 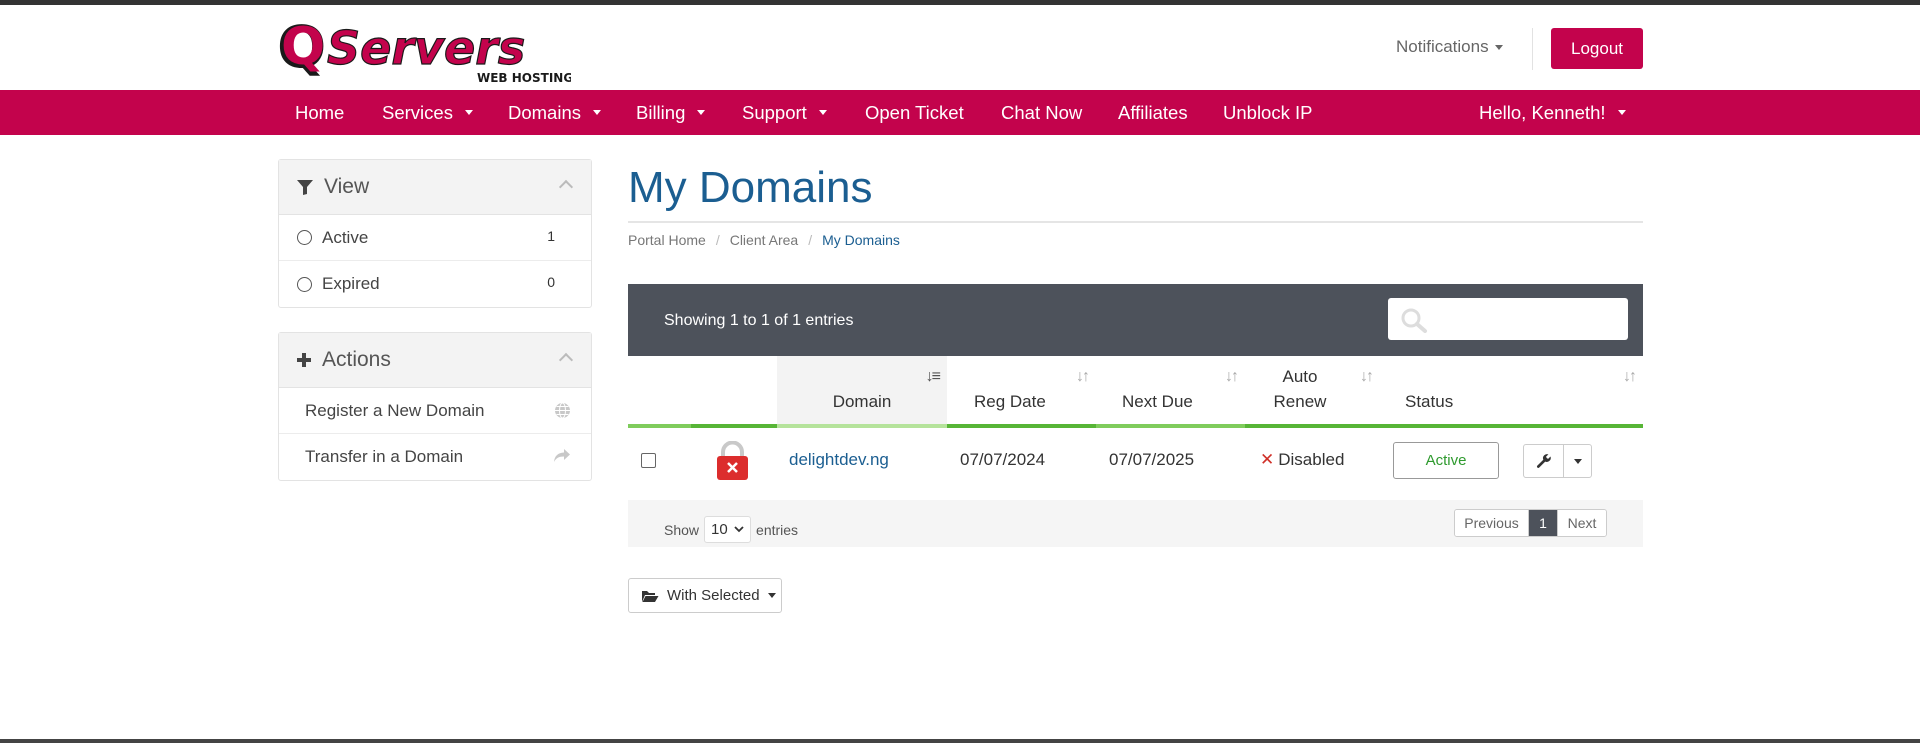 I want to click on register-domain-link: Register a New Domain, so click(x=435, y=411).